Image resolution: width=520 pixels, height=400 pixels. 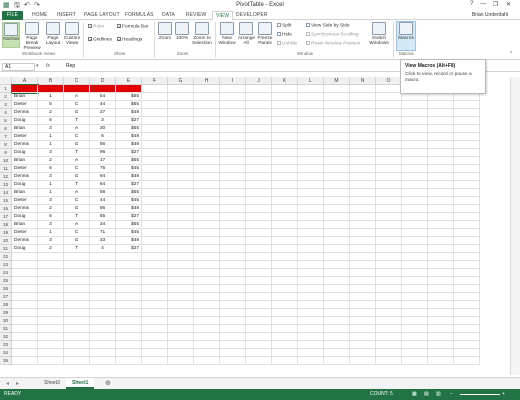 What do you see at coordinates (287, 43) in the screenshot?
I see `unhide-button: Unhide` at bounding box center [287, 43].